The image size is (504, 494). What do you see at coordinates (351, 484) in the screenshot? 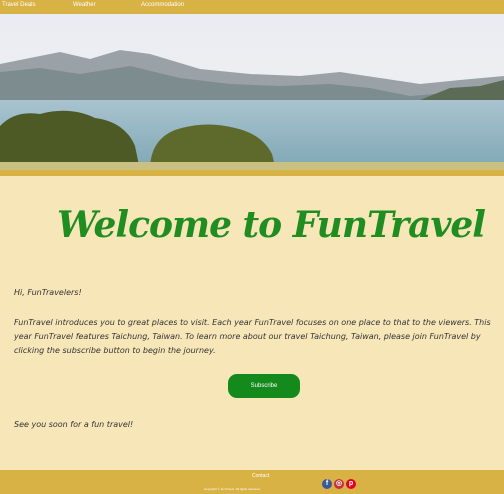
I see `pinterest-icon: p` at bounding box center [351, 484].